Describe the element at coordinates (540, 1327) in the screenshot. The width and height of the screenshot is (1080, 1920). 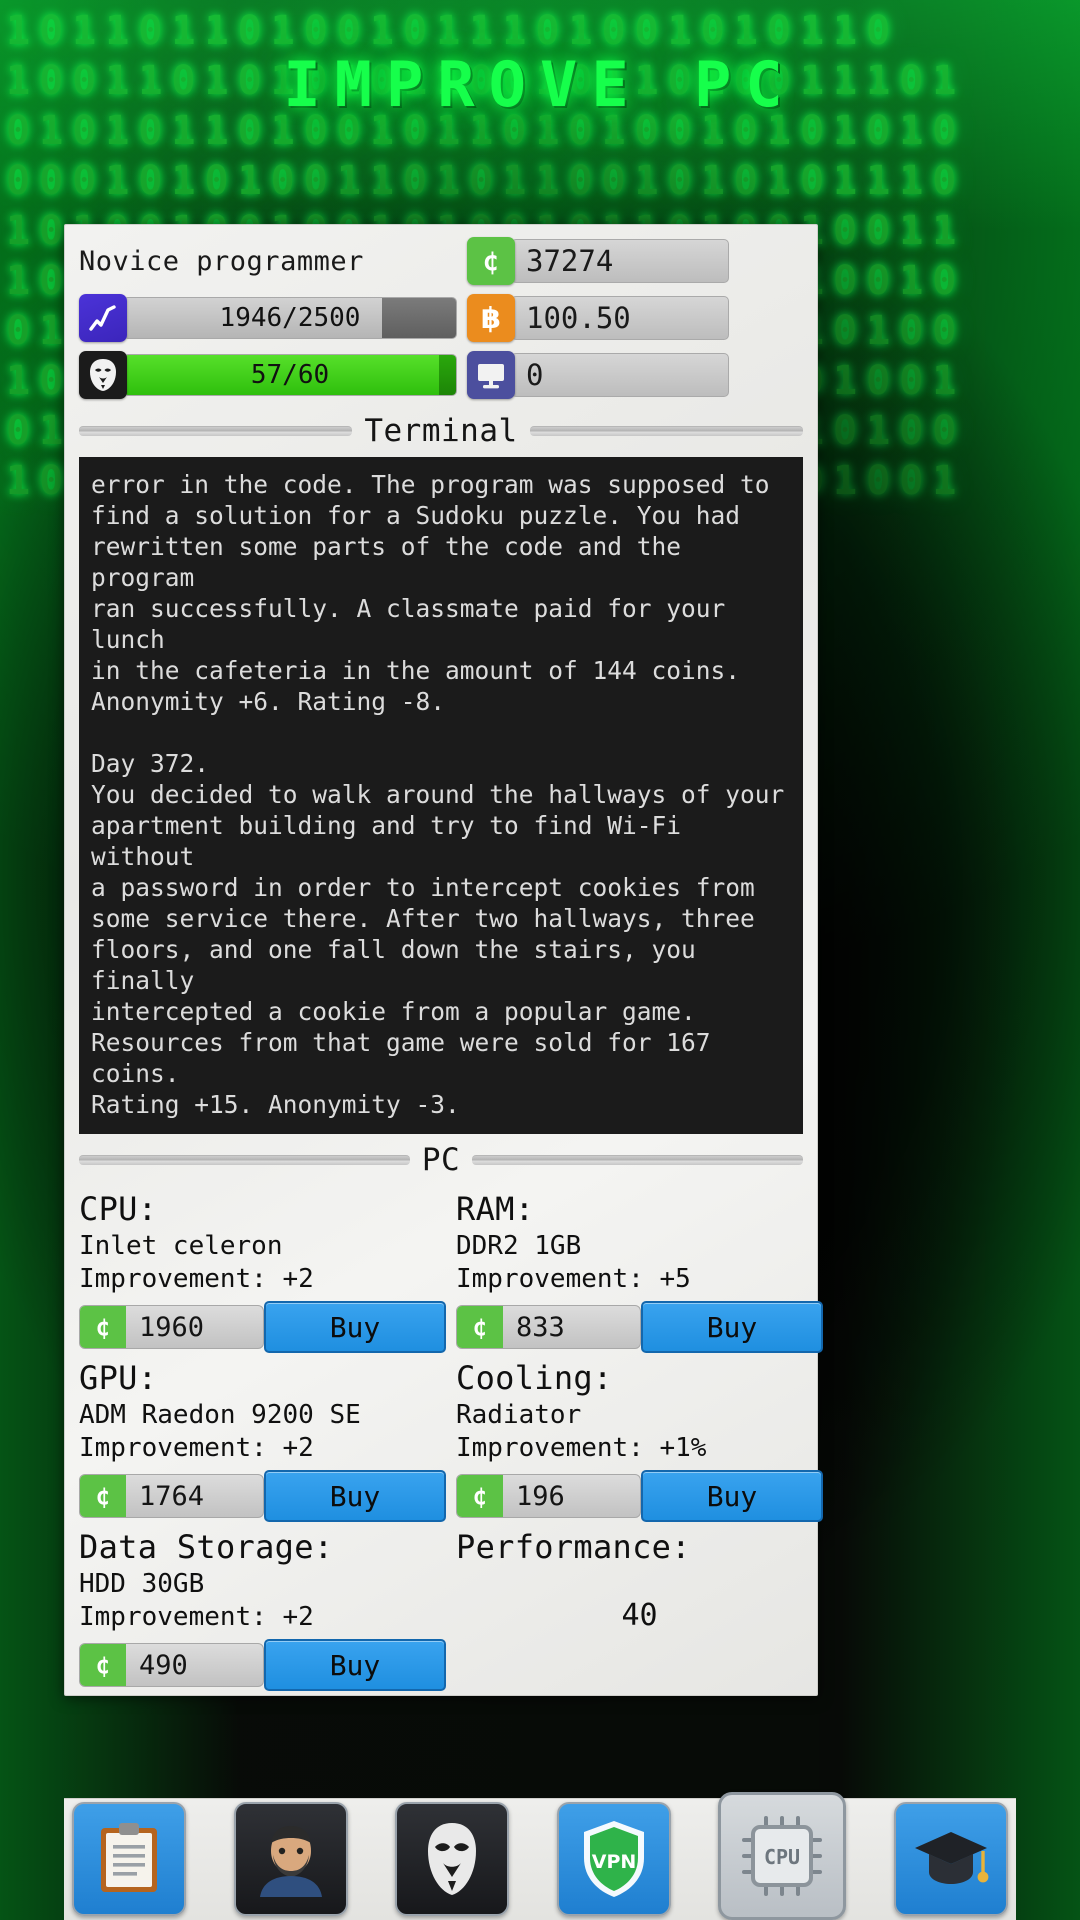
I see `component-price-value: 833` at that location.